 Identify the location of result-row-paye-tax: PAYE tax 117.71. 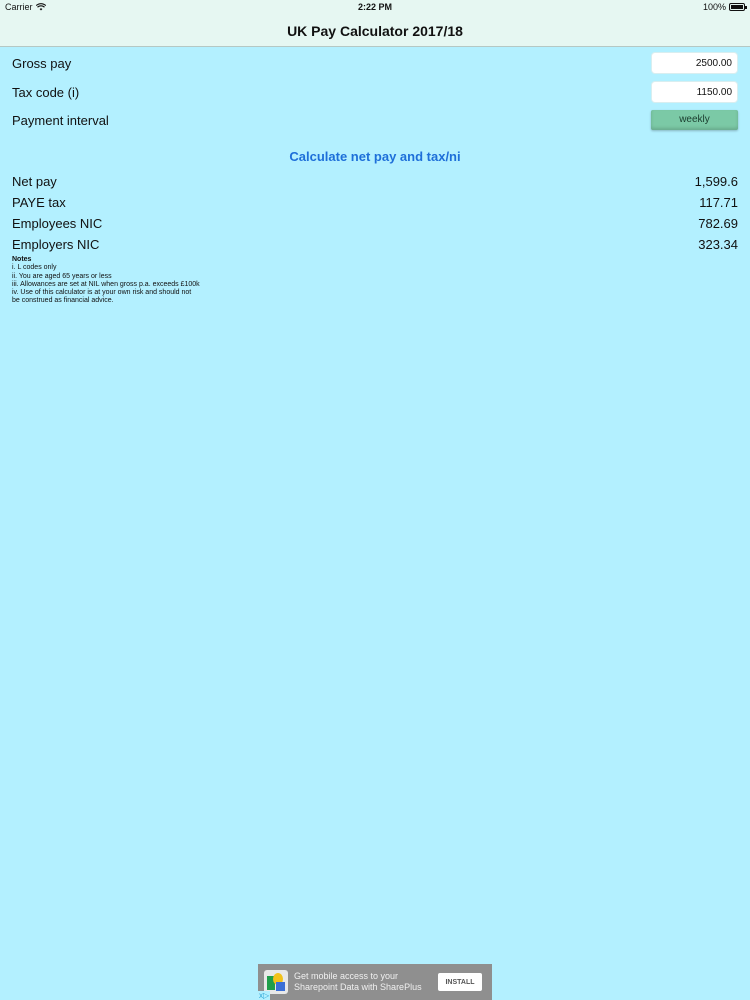
(375, 202).